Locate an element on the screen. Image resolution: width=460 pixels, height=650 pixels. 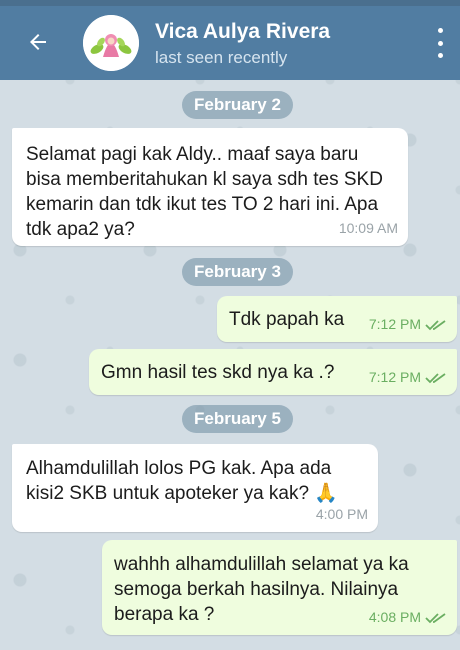
date-separator: February 2 is located at coordinates (237, 105).